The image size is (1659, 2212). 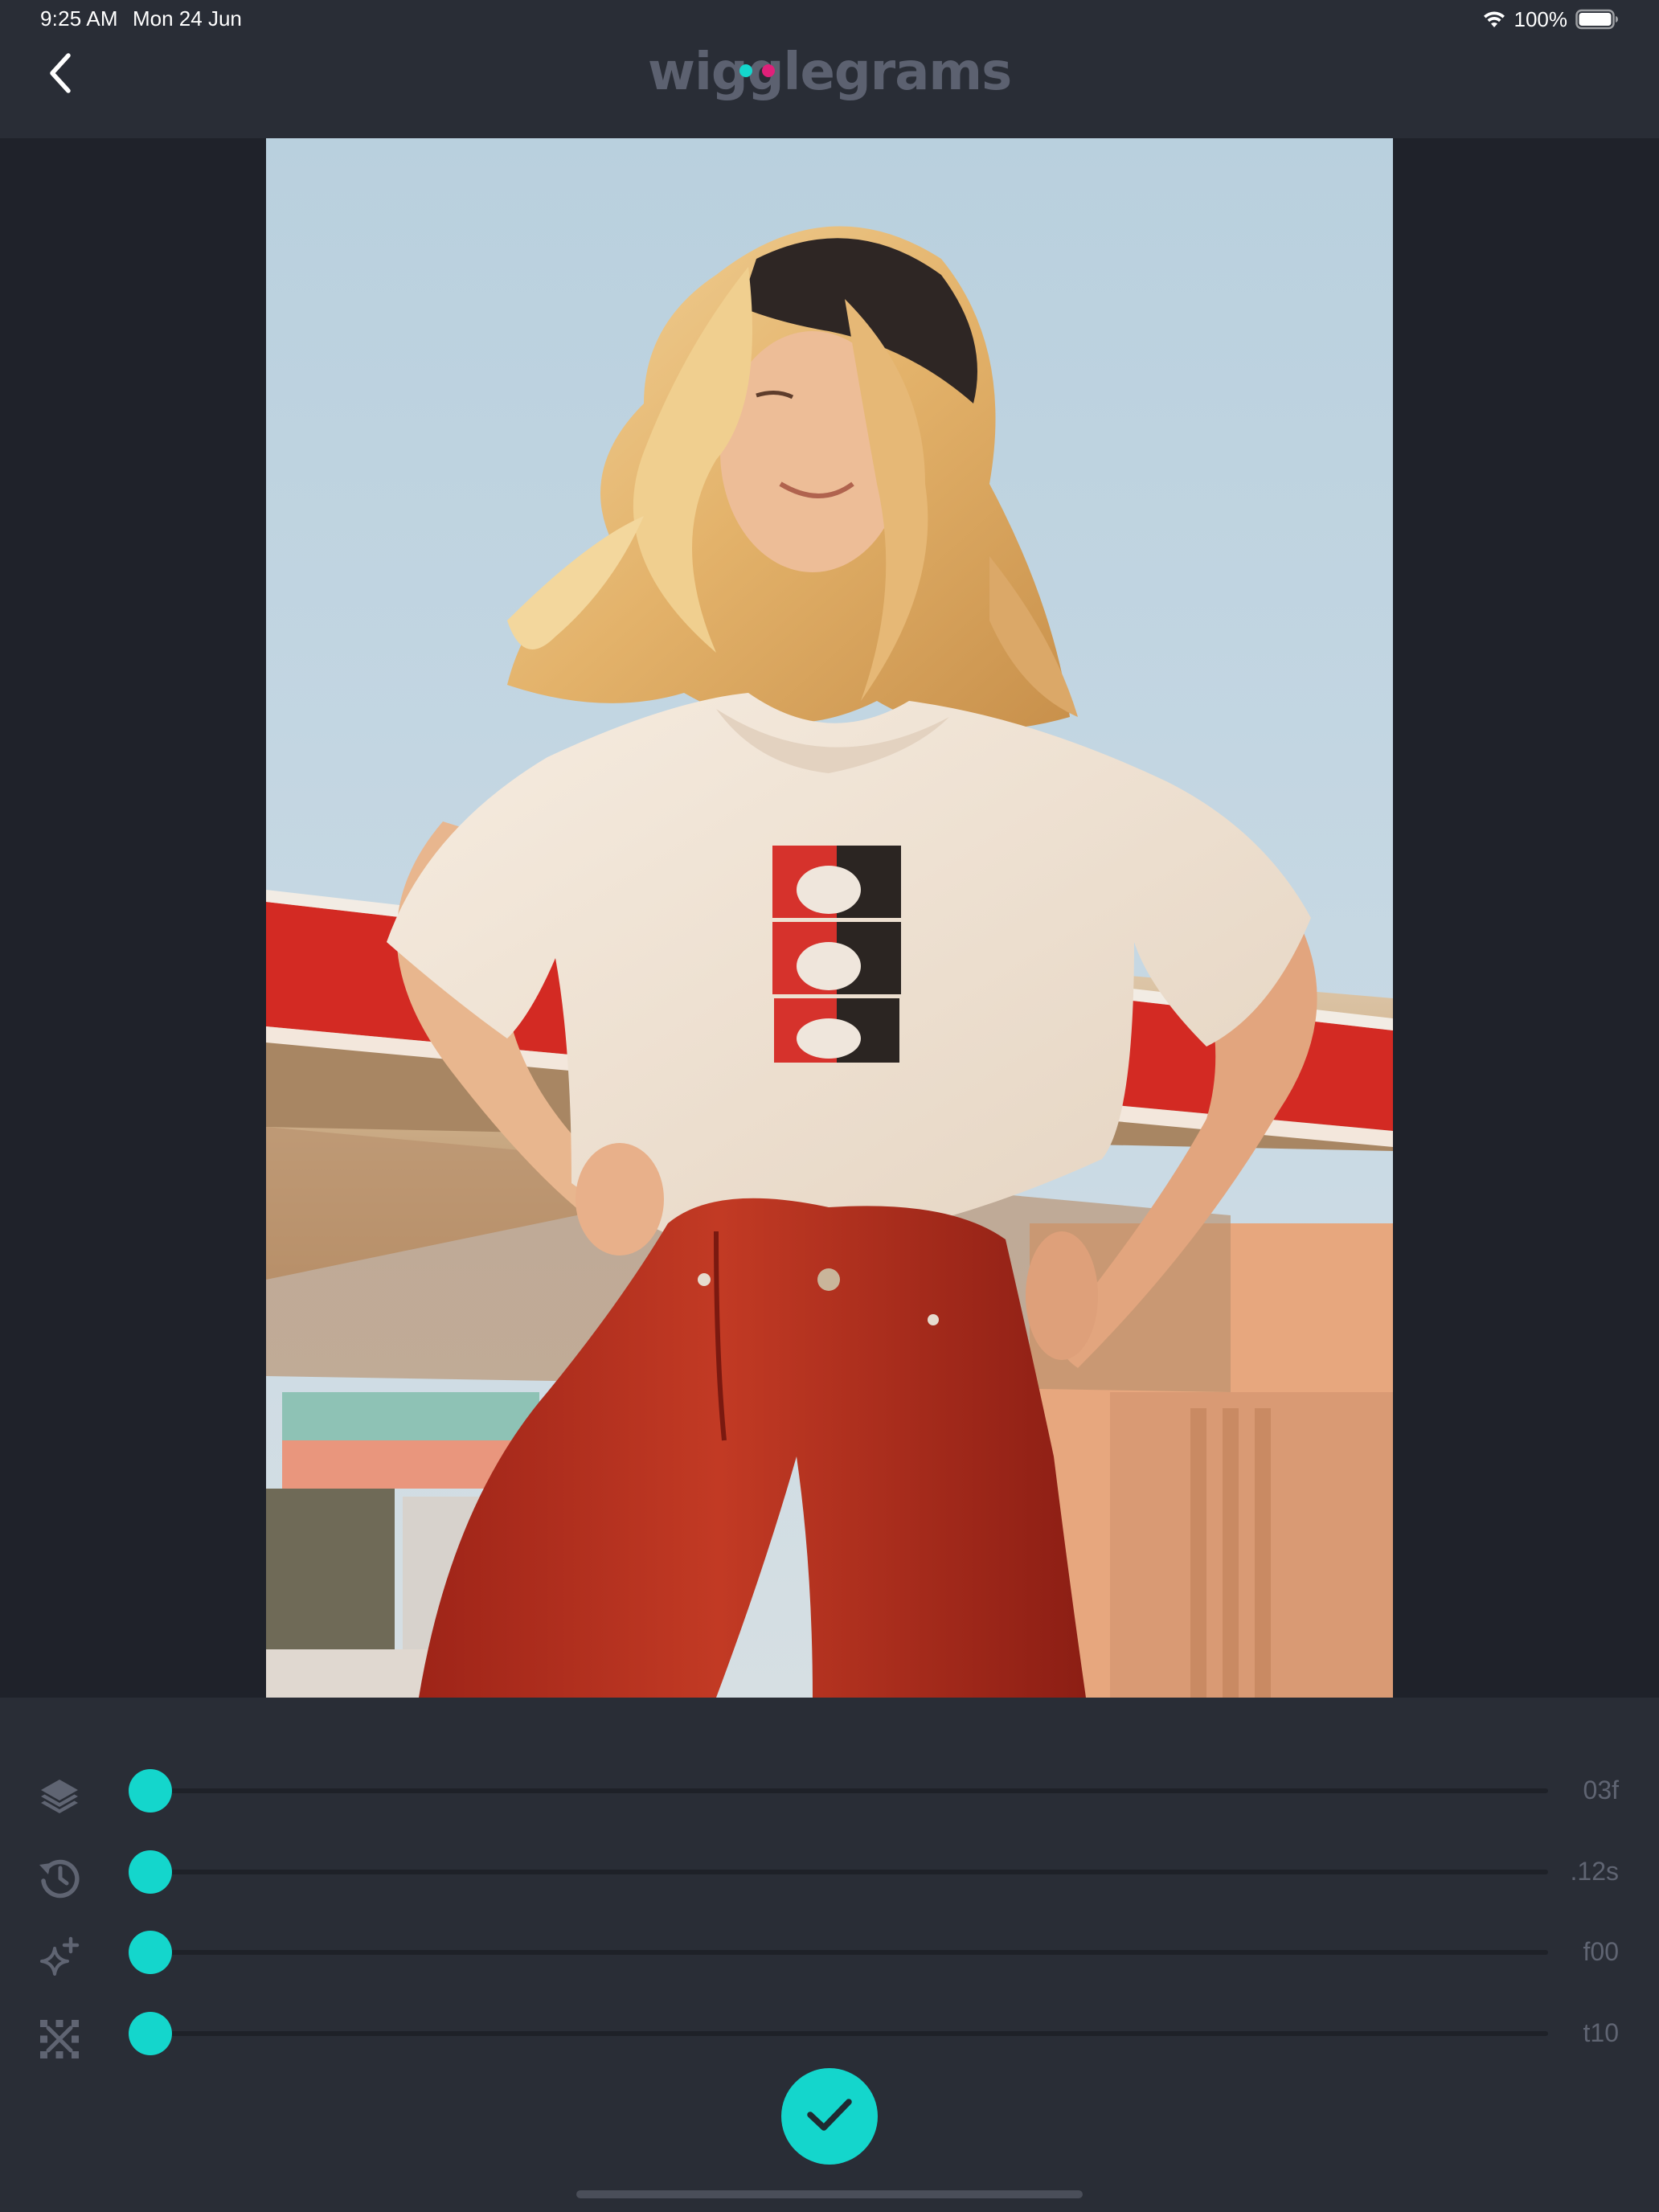 I want to click on slider-row-speed: .12s, so click(x=829, y=1871).